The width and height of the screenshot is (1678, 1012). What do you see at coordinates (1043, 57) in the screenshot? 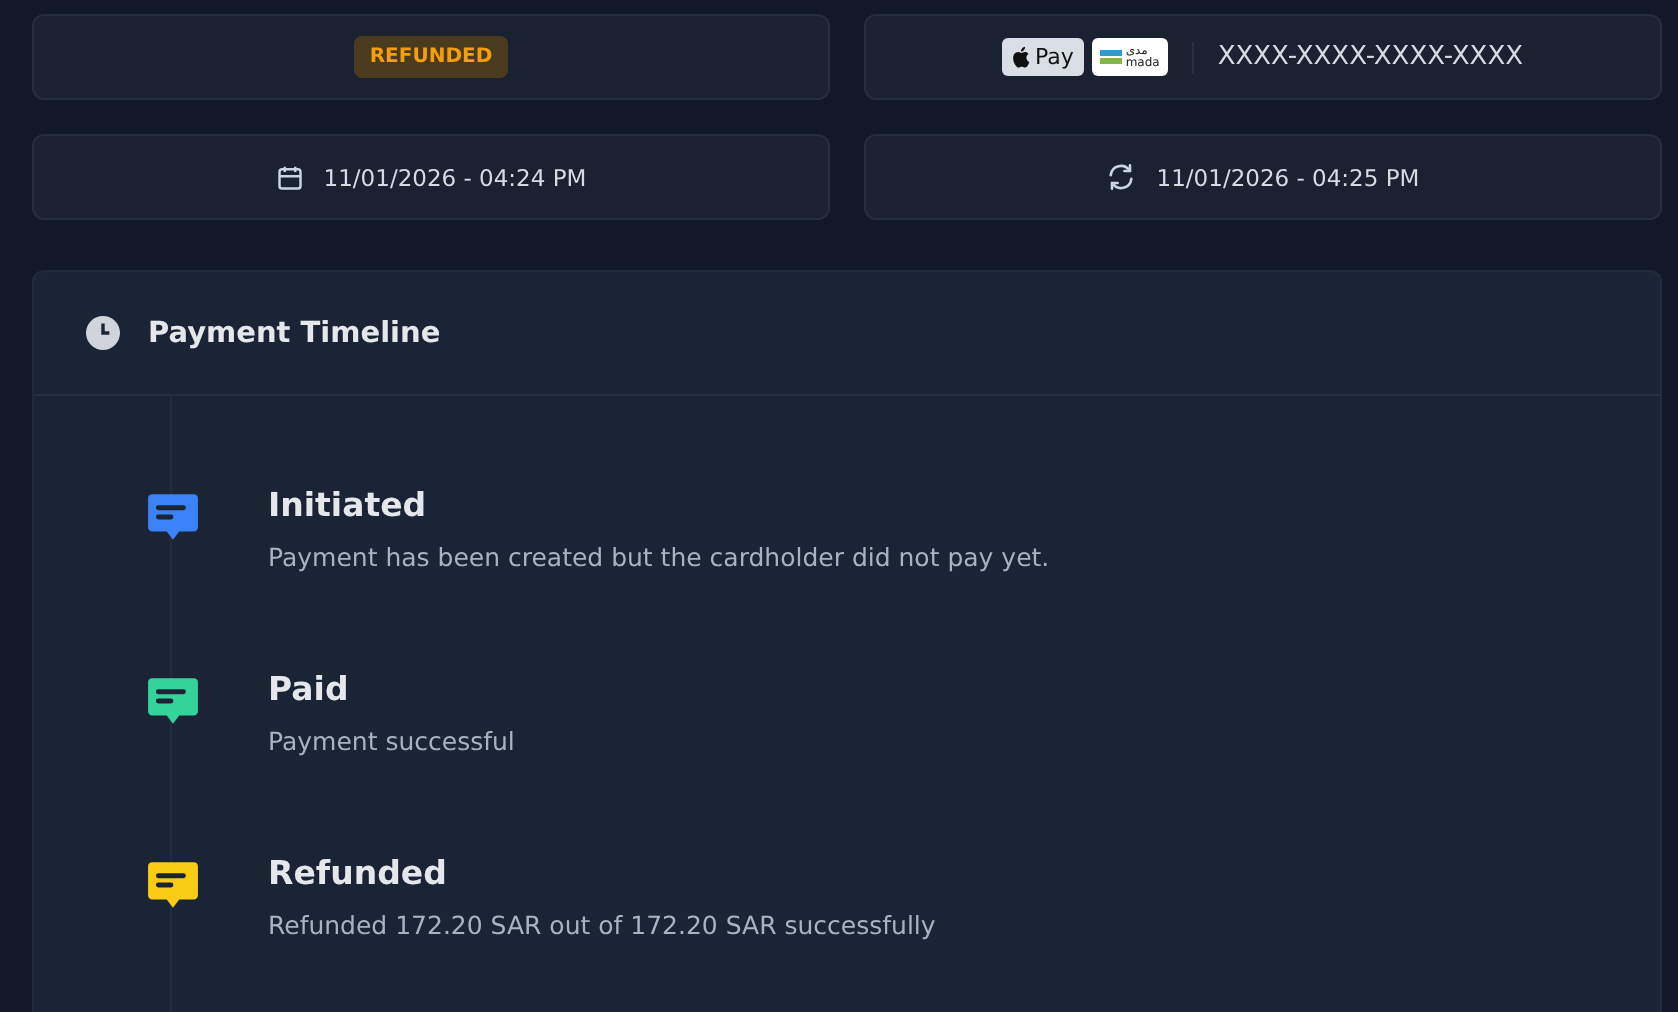
I see `apple-pay-logo: Pay` at bounding box center [1043, 57].